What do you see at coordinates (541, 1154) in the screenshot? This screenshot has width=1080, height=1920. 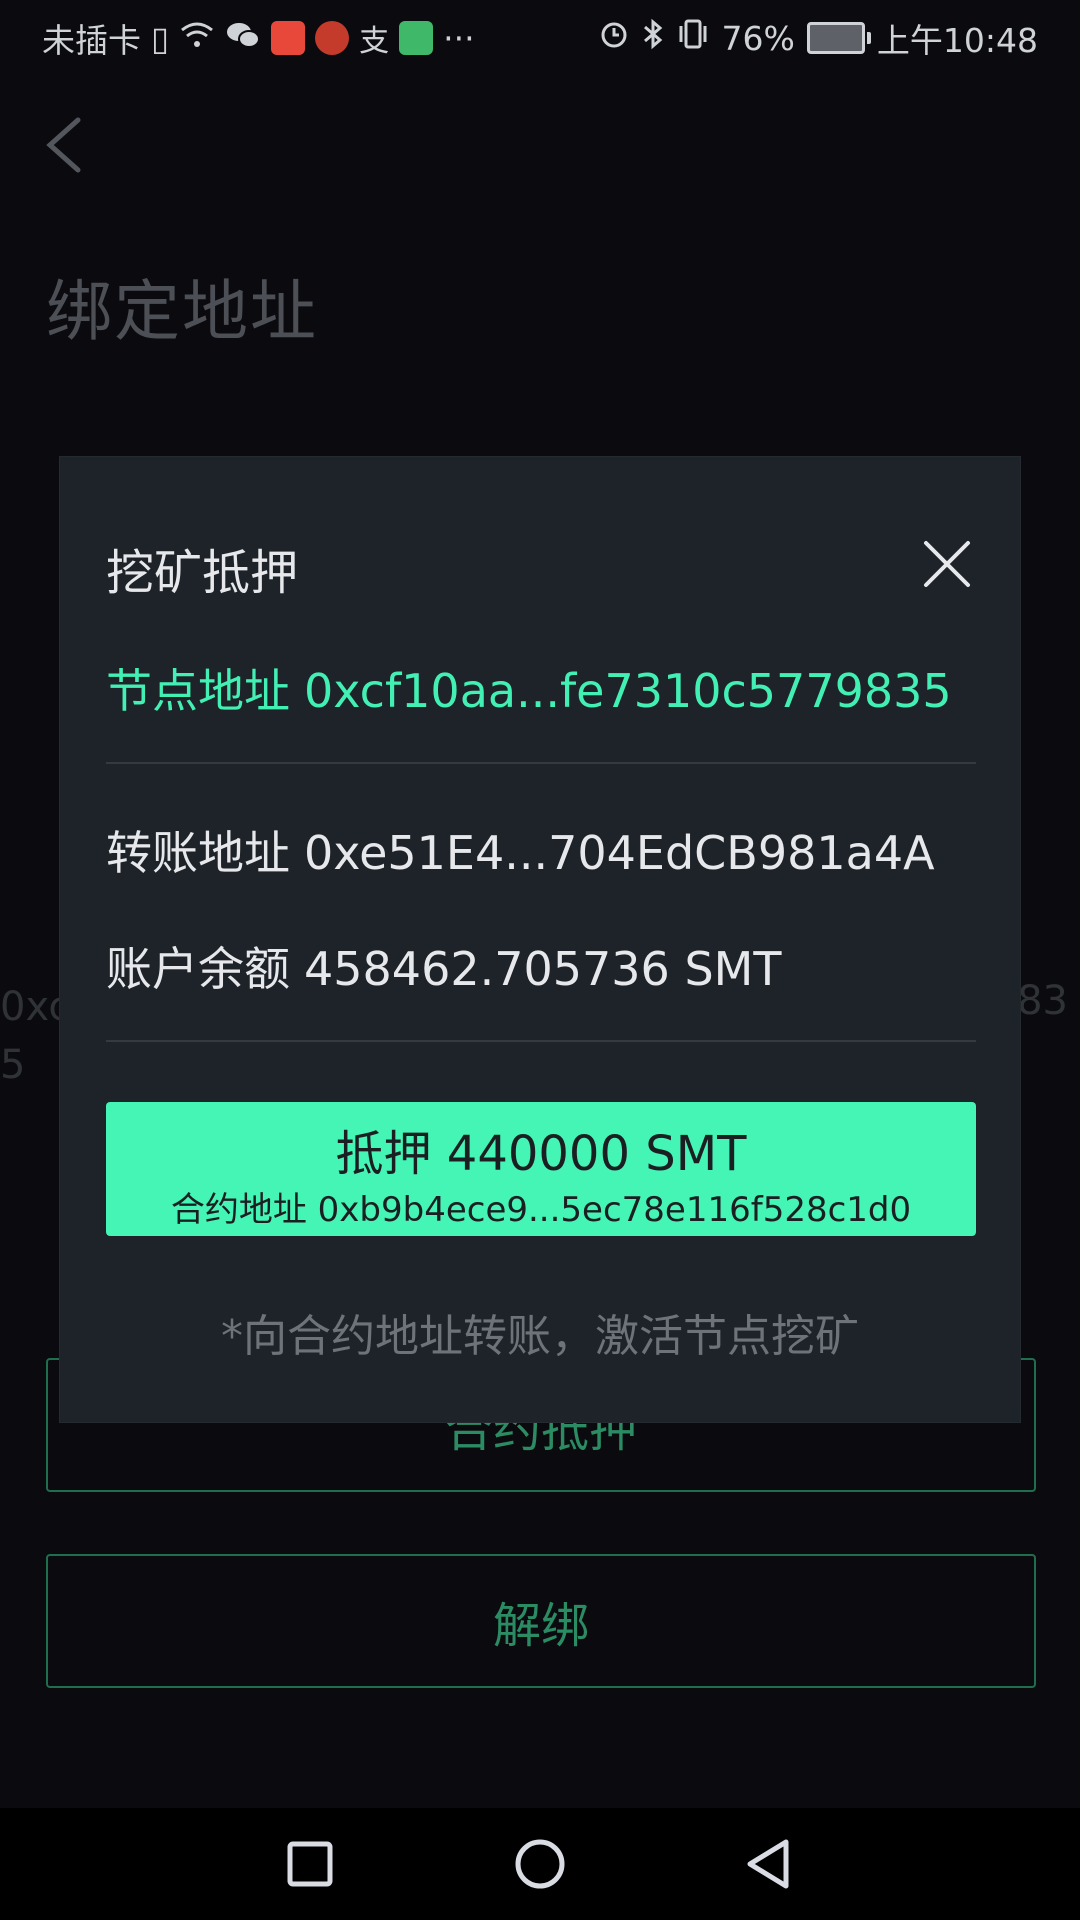 I see `stake-button-label: 抵押 440000 SMT` at bounding box center [541, 1154].